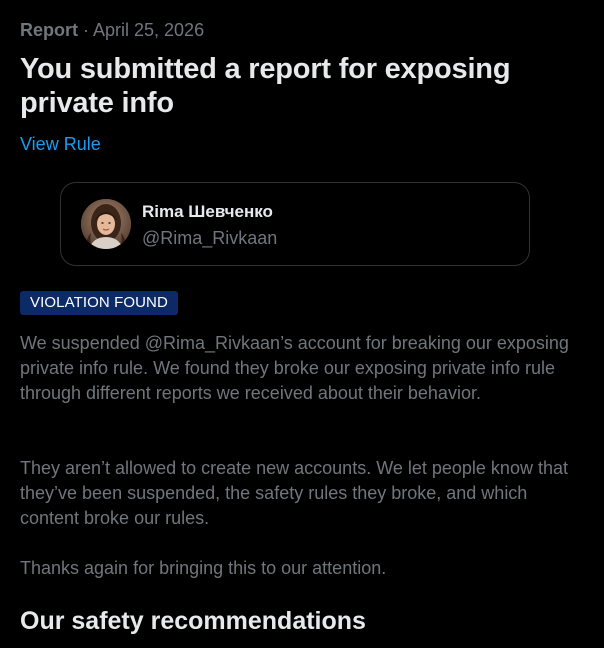 The height and width of the screenshot is (648, 604). What do you see at coordinates (295, 224) in the screenshot?
I see `reported-user-card: Rima Шевченко @Rima_Rivkaan` at bounding box center [295, 224].